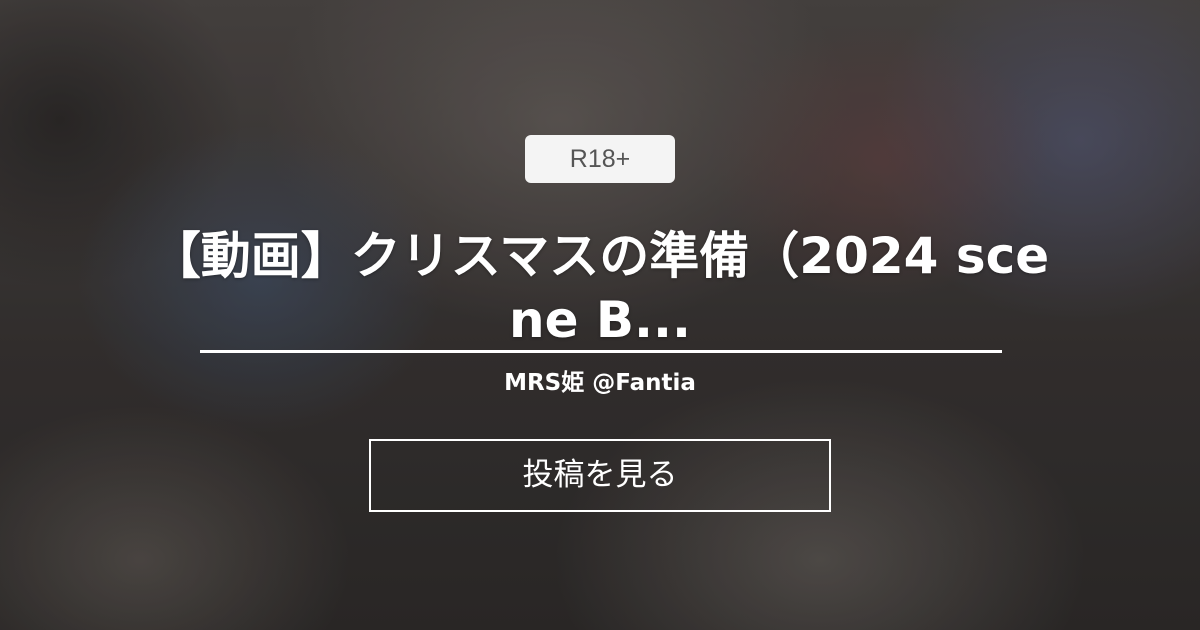  What do you see at coordinates (600, 475) in the screenshot?
I see `view-post-button: 投稿を見る` at bounding box center [600, 475].